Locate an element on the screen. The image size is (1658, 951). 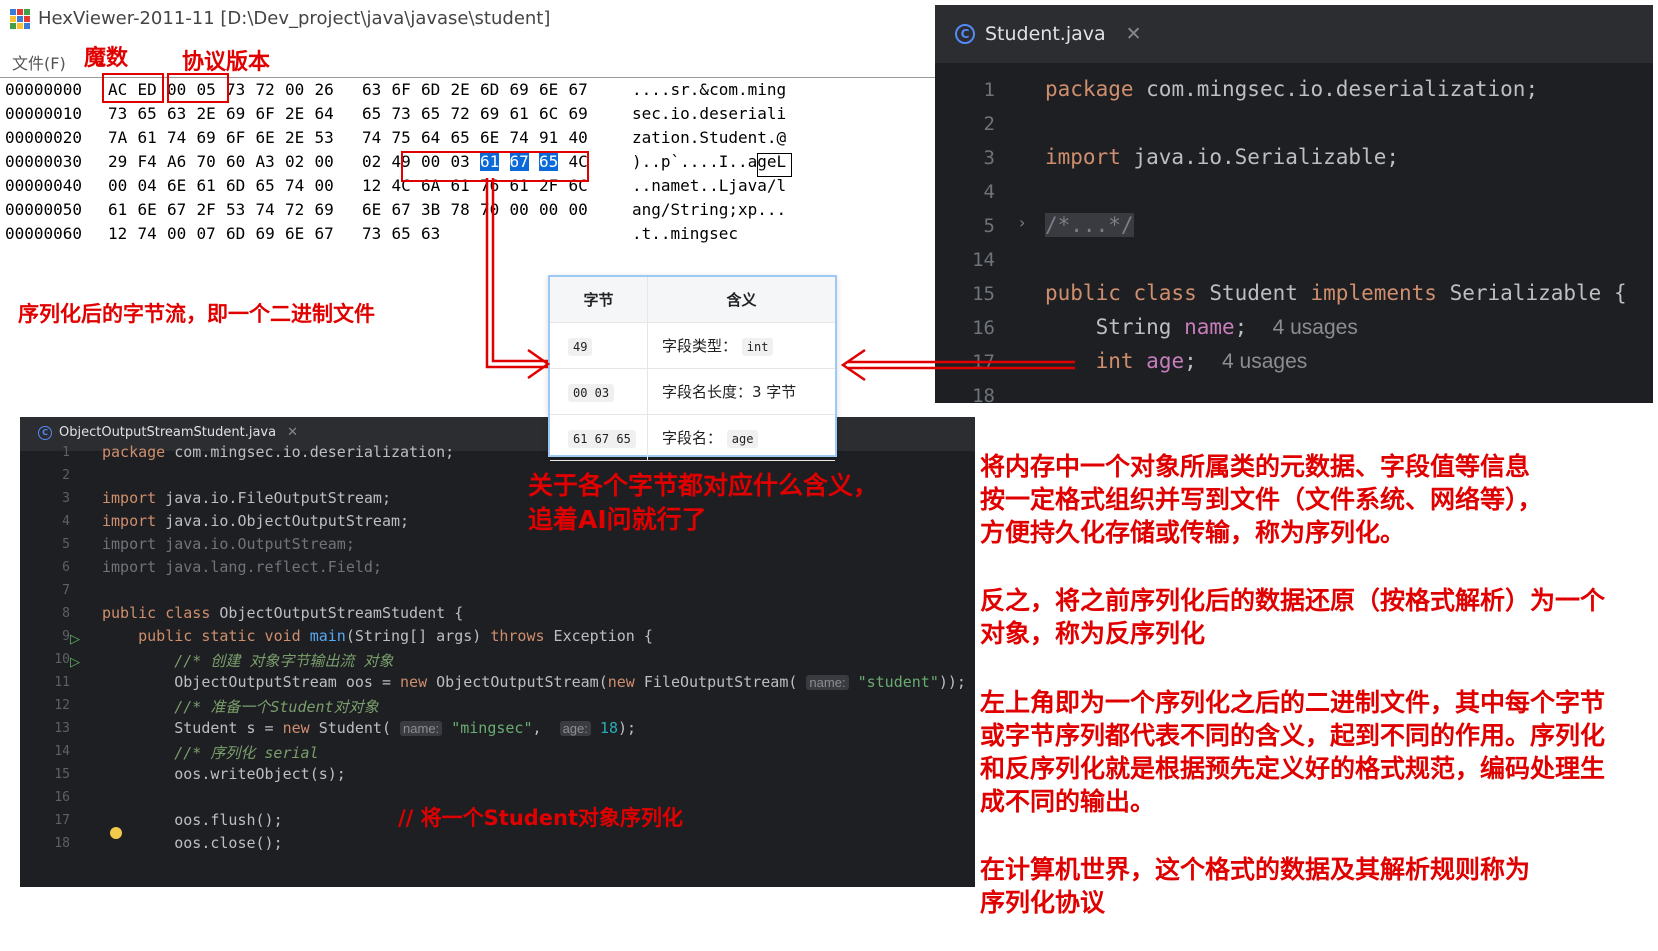
arrow-code-to-table is located at coordinates (957, 365).